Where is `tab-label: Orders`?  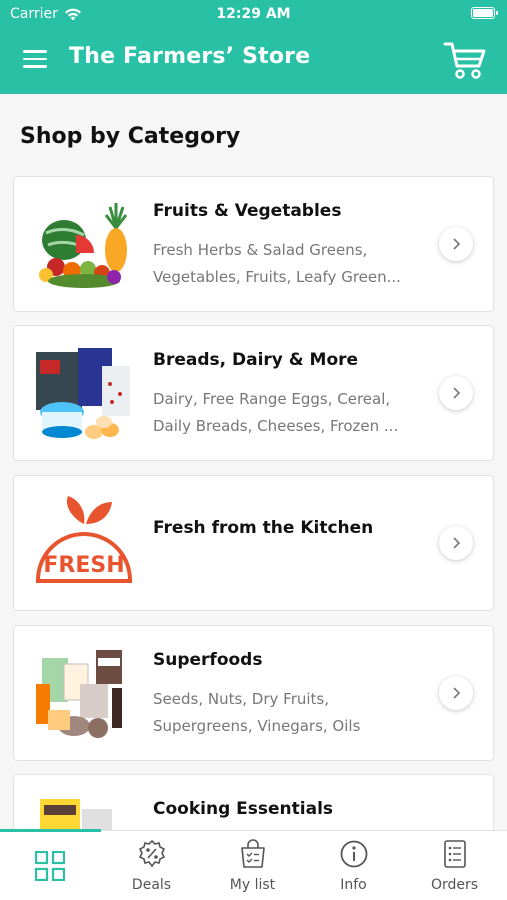
tab-label: Orders is located at coordinates (454, 885).